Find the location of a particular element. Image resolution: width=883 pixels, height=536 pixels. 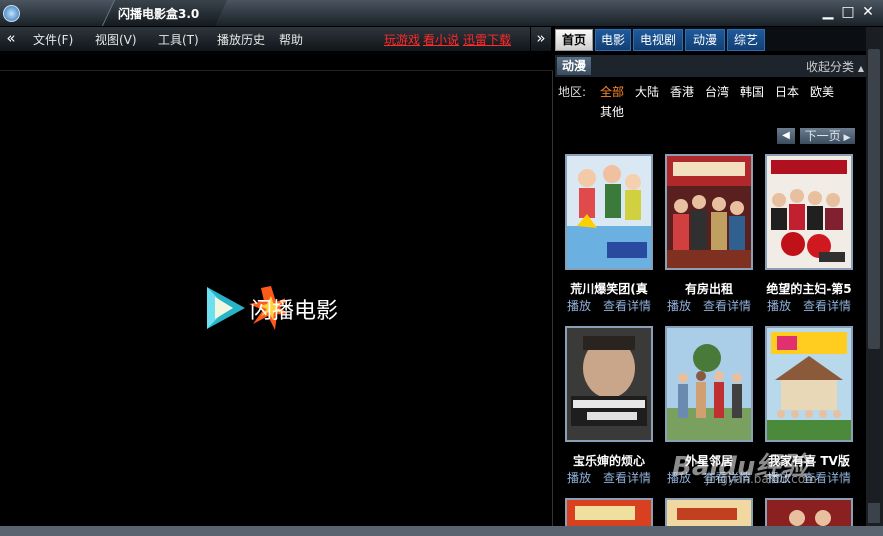

tab-home: 首页 is located at coordinates (574, 40).